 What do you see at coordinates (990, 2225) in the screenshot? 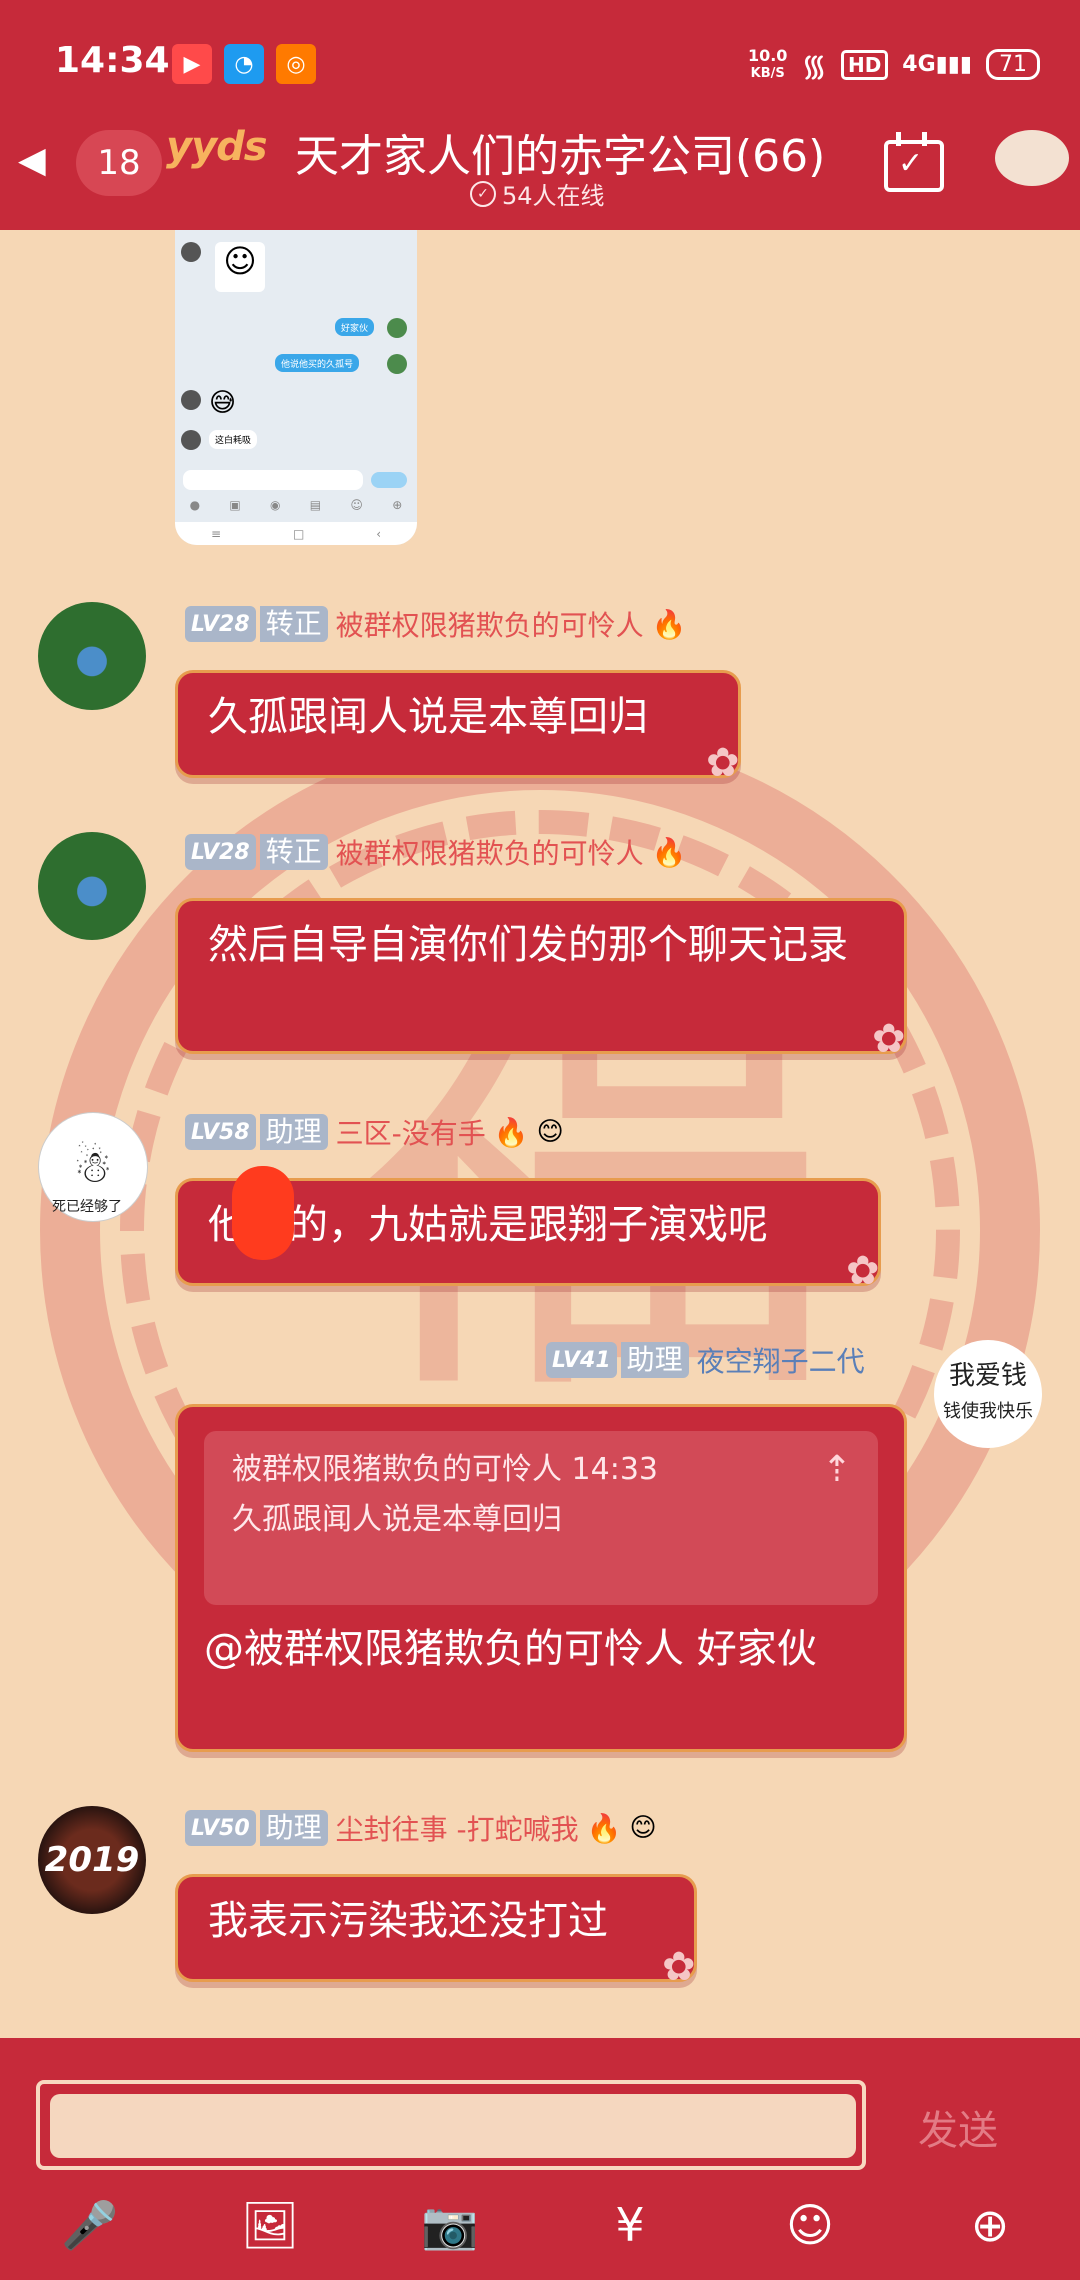
I see `plus-icon: ⊕` at bounding box center [990, 2225].